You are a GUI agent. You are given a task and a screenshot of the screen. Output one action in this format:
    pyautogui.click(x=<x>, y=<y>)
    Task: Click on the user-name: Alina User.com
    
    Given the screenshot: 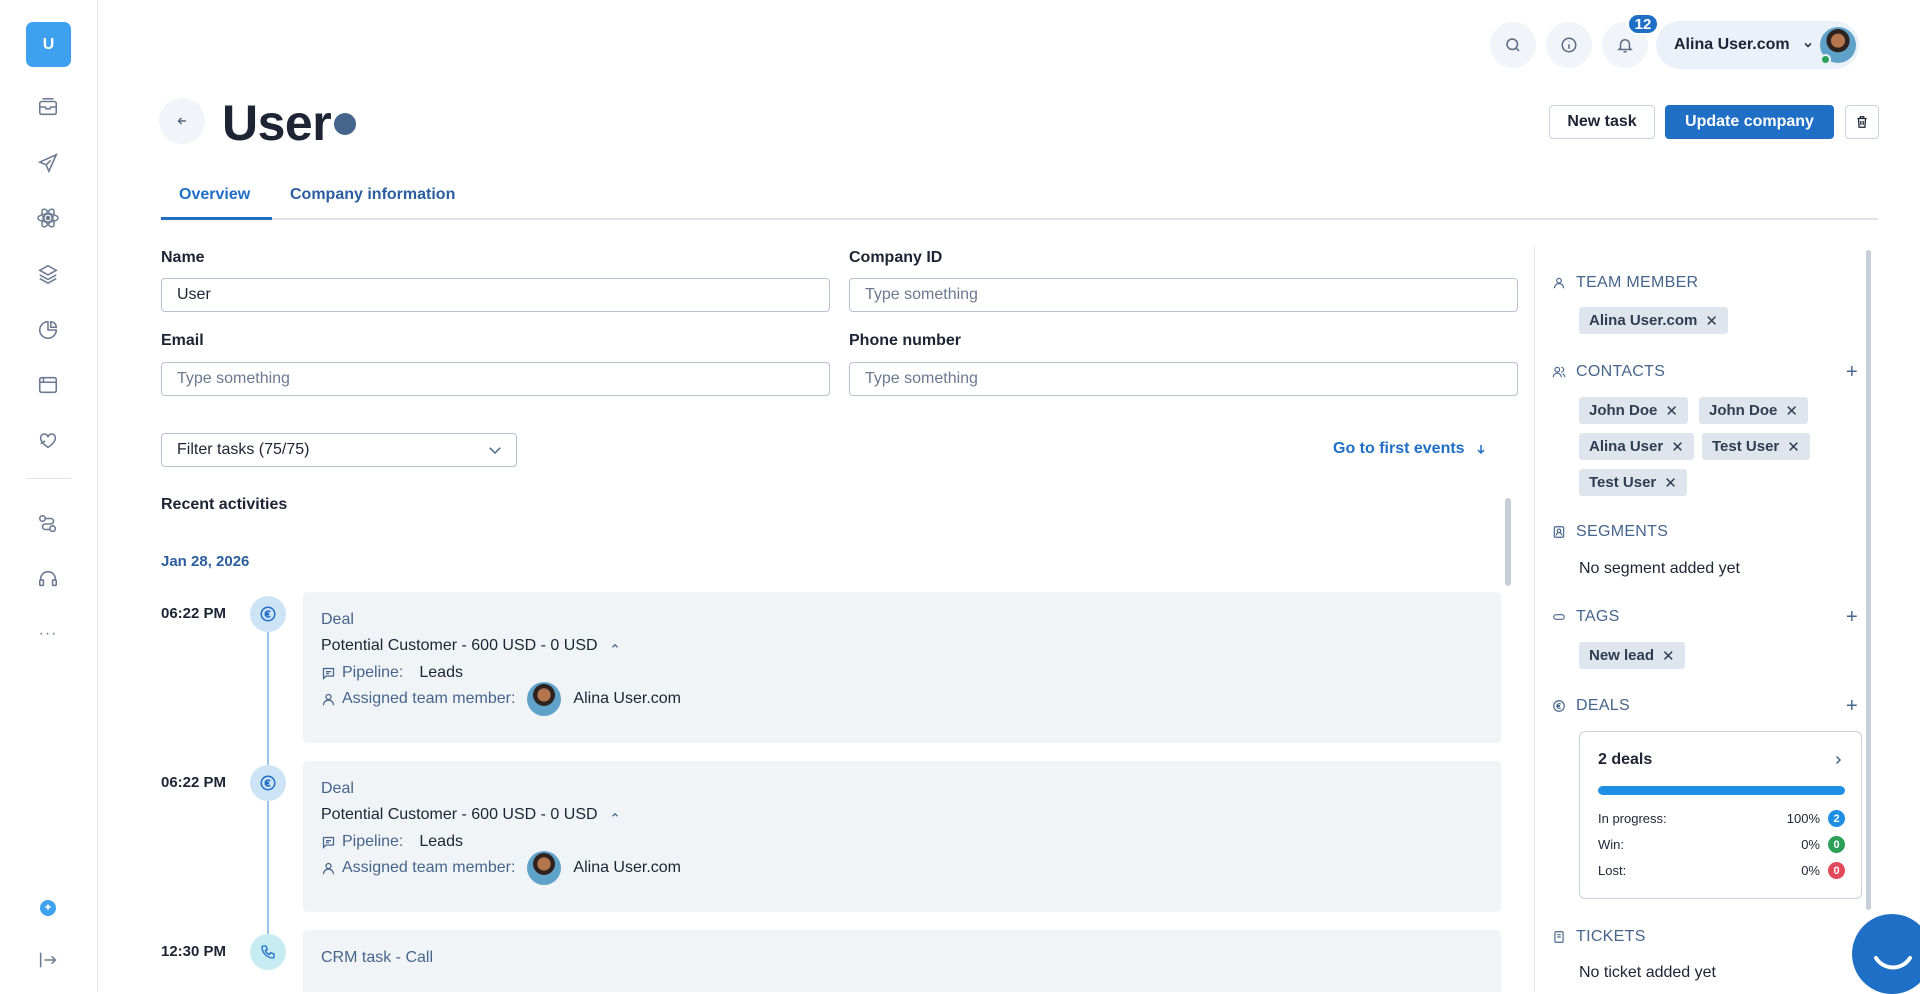 What is the action you would take?
    pyautogui.click(x=1732, y=44)
    